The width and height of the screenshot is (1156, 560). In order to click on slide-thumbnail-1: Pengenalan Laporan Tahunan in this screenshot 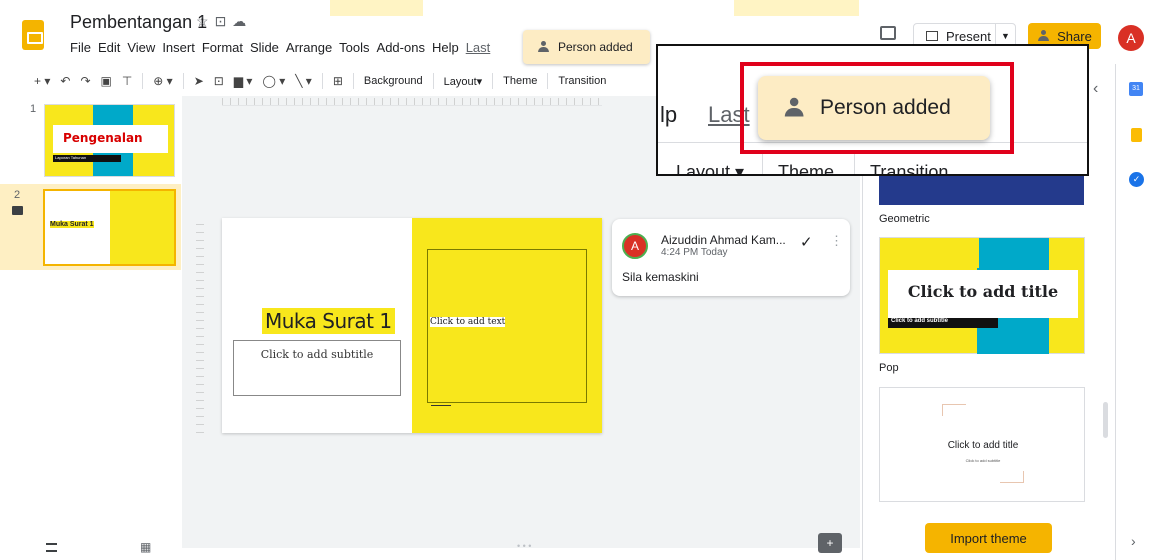, I will do `click(109, 140)`.